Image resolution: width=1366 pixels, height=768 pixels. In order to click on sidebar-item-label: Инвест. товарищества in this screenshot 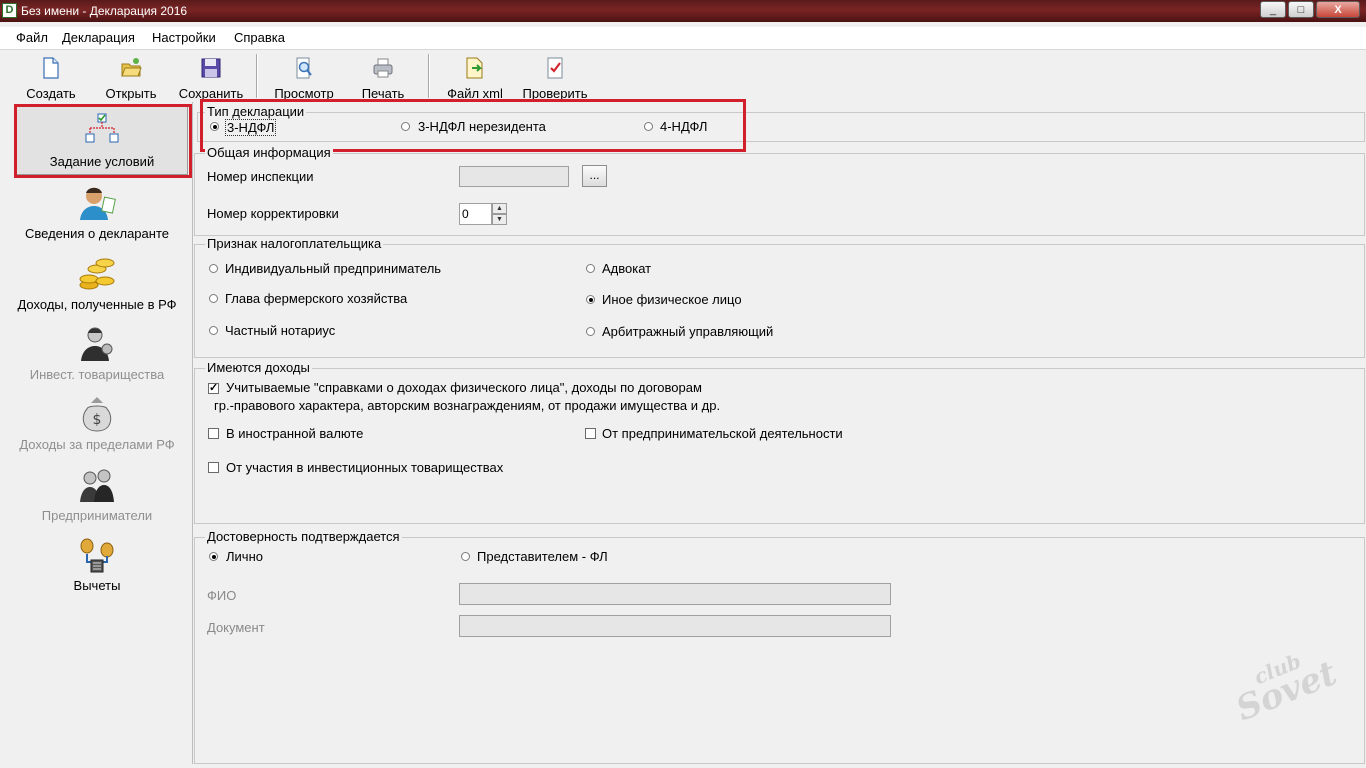, I will do `click(97, 374)`.